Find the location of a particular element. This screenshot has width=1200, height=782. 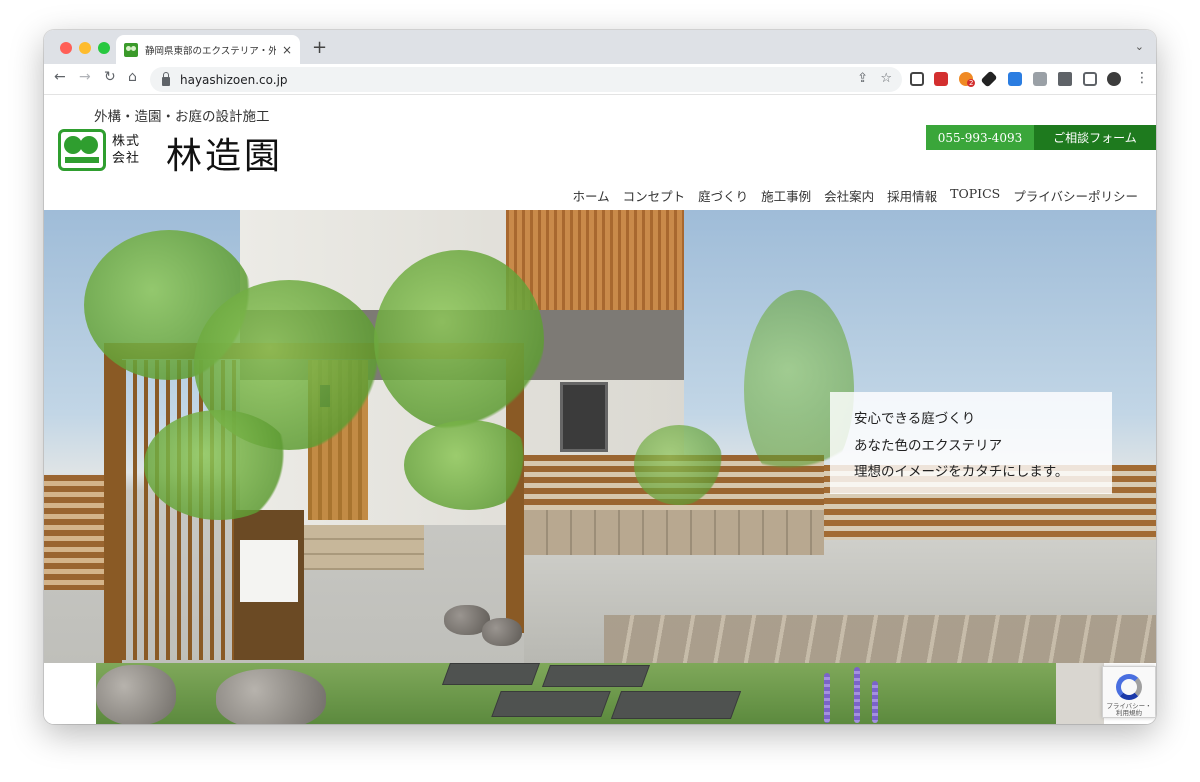

recaptcha-text: プライバシー・ 利用規約 is located at coordinates (1129, 710).